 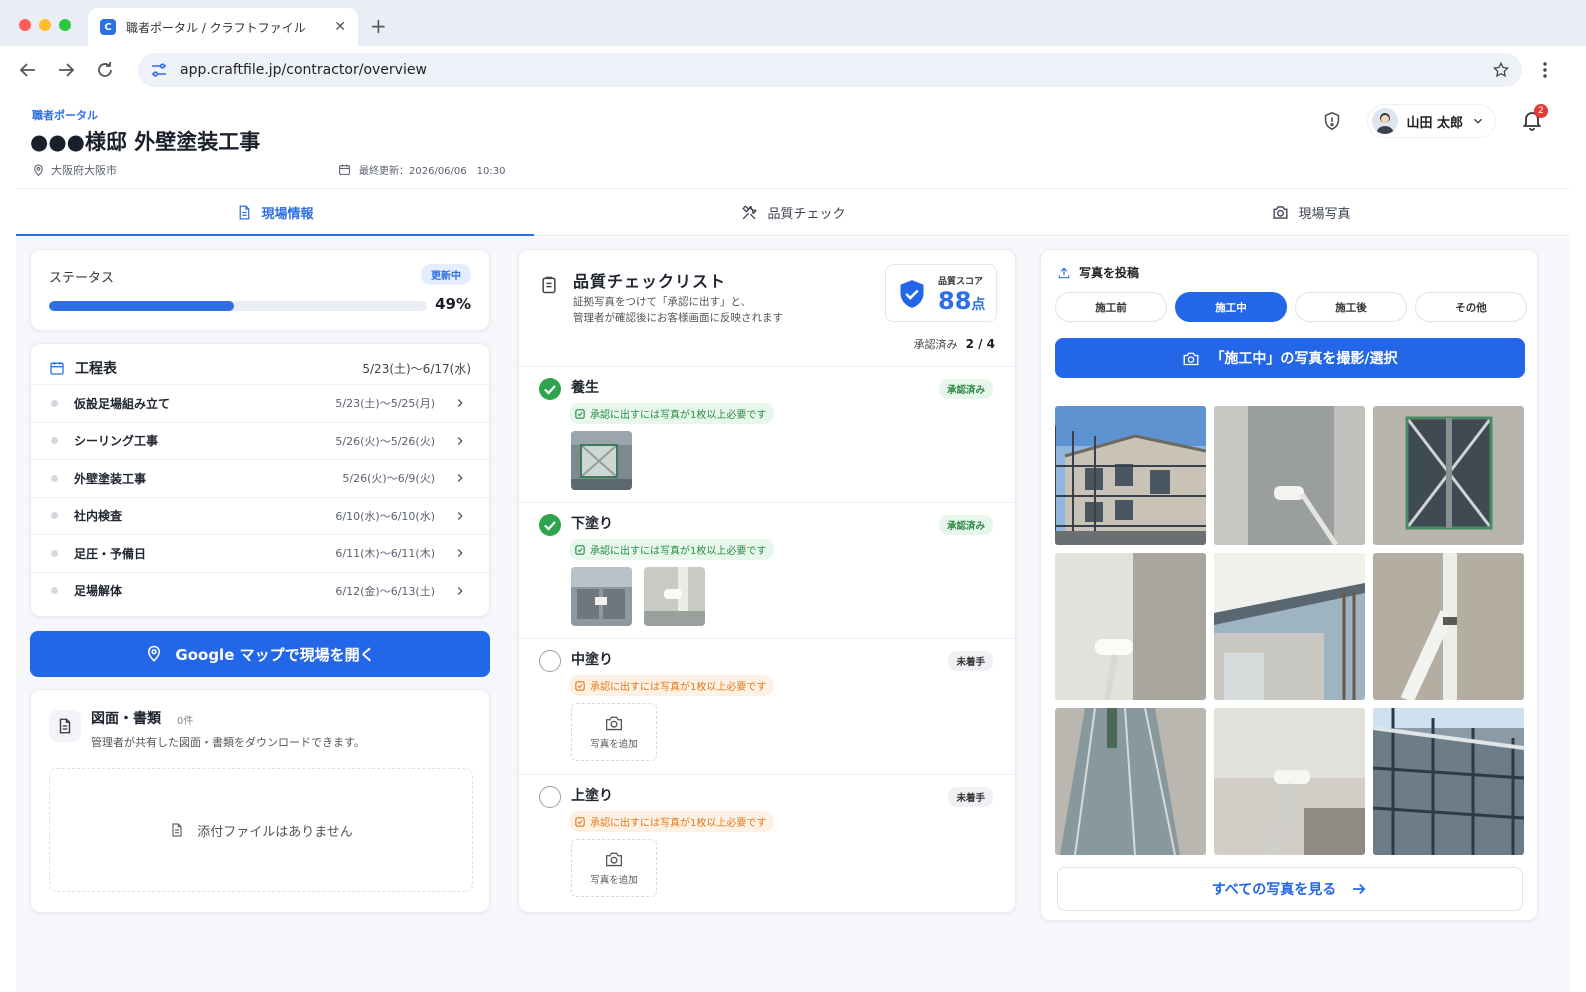 I want to click on capture-photo-button: 「施工中」の写真を撮影/選択, so click(x=1290, y=358).